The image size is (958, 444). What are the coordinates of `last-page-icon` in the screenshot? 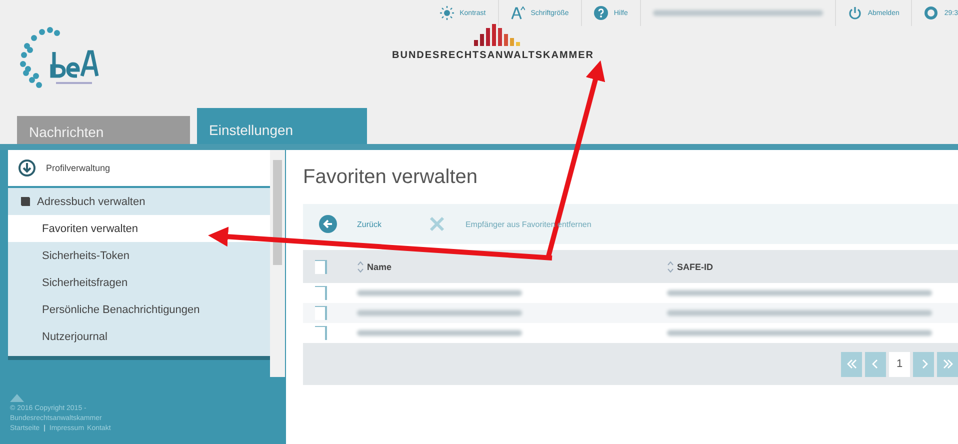 It's located at (947, 364).